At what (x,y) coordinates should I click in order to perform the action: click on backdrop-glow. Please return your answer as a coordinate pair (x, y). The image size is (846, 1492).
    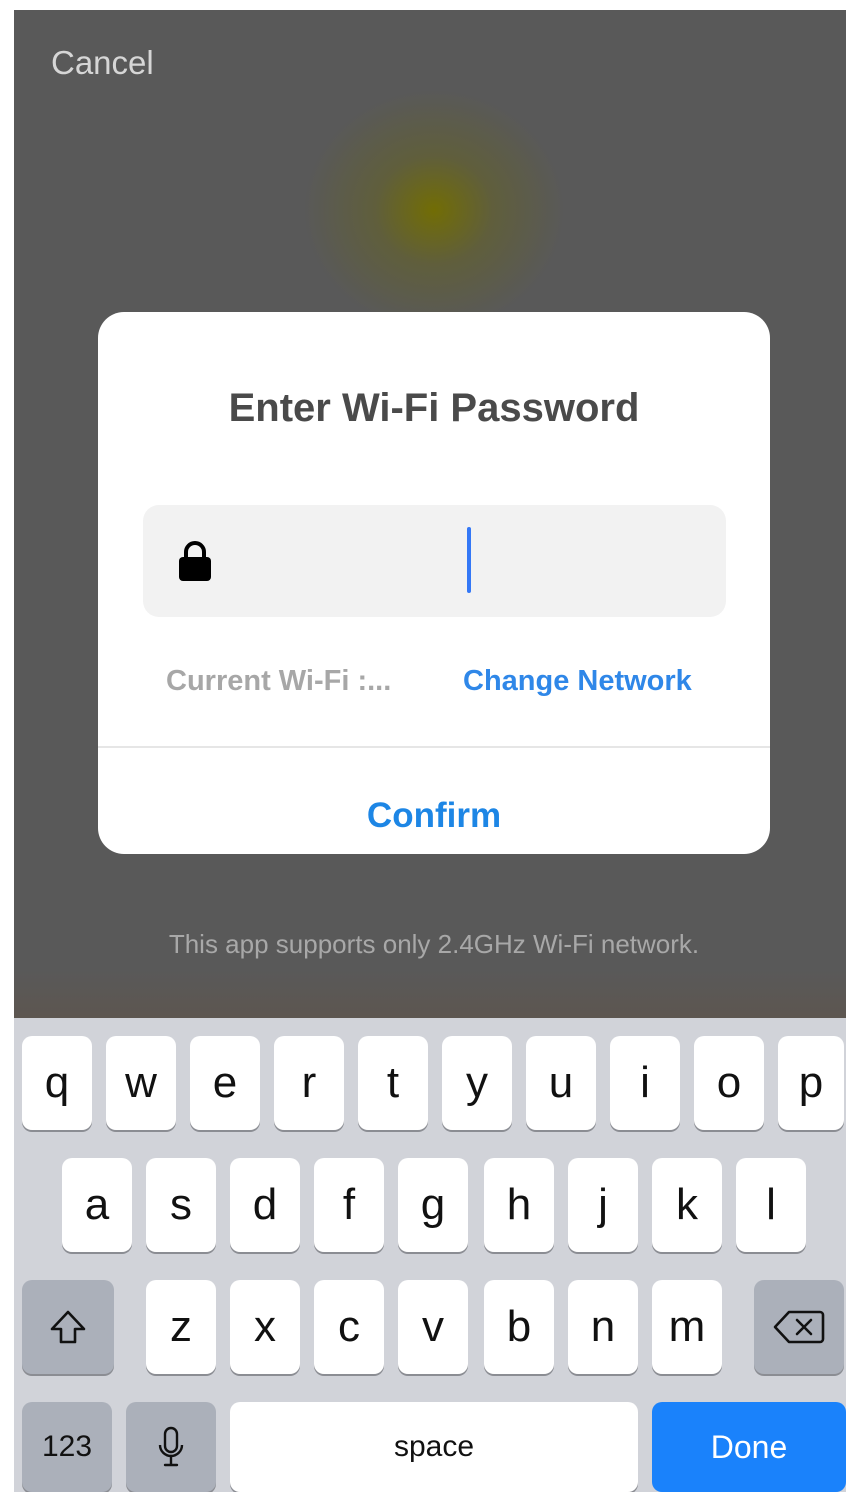
    Looking at the image, I should click on (430, 994).